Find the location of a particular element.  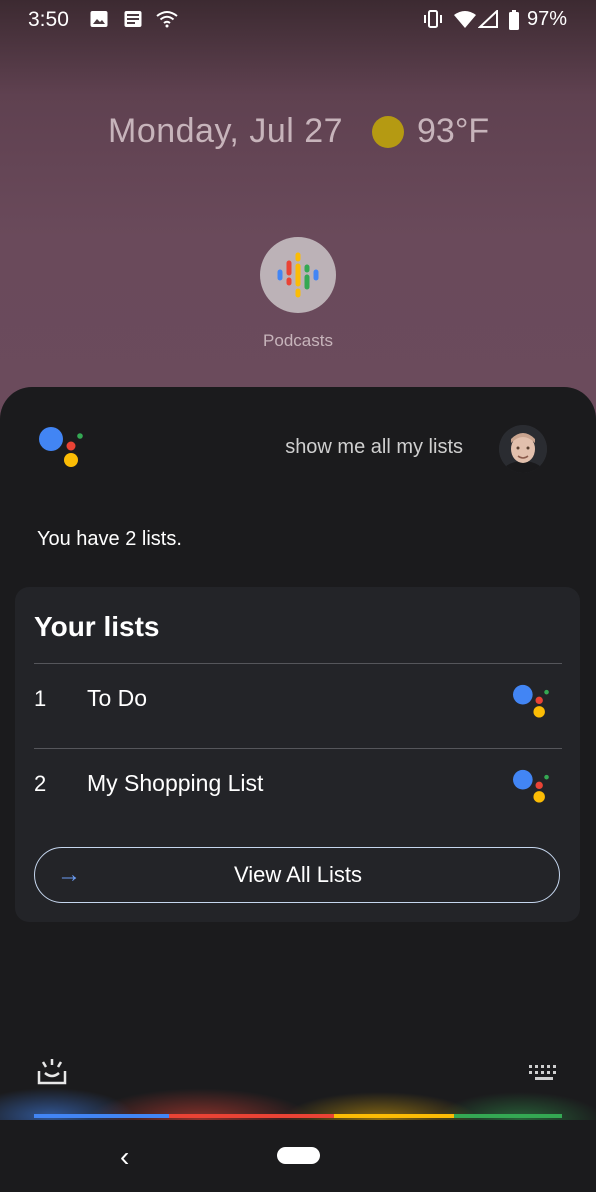

view-all-lists-button: → View All Lists is located at coordinates (297, 875).